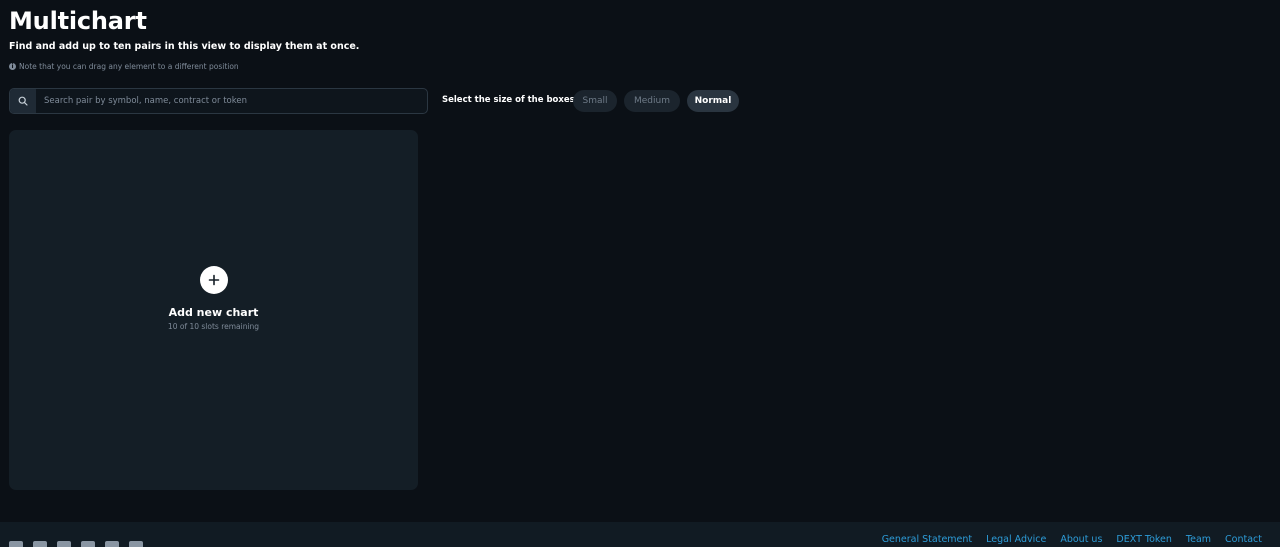  Describe the element at coordinates (510, 100) in the screenshot. I see `size-selector-label: Select the size of the boxes:` at that location.